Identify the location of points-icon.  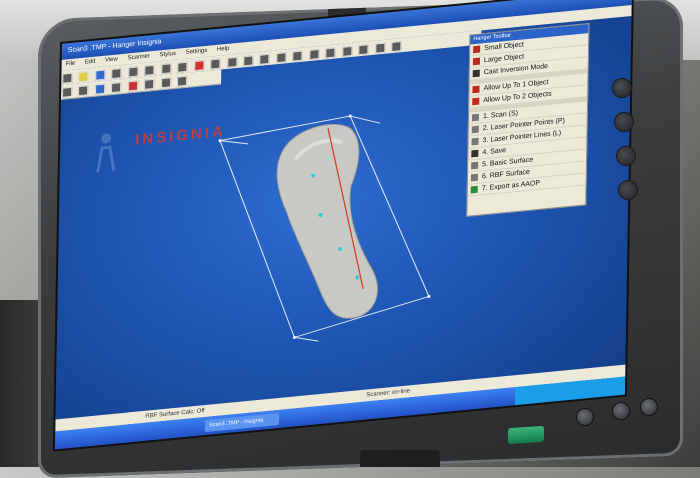
(475, 129).